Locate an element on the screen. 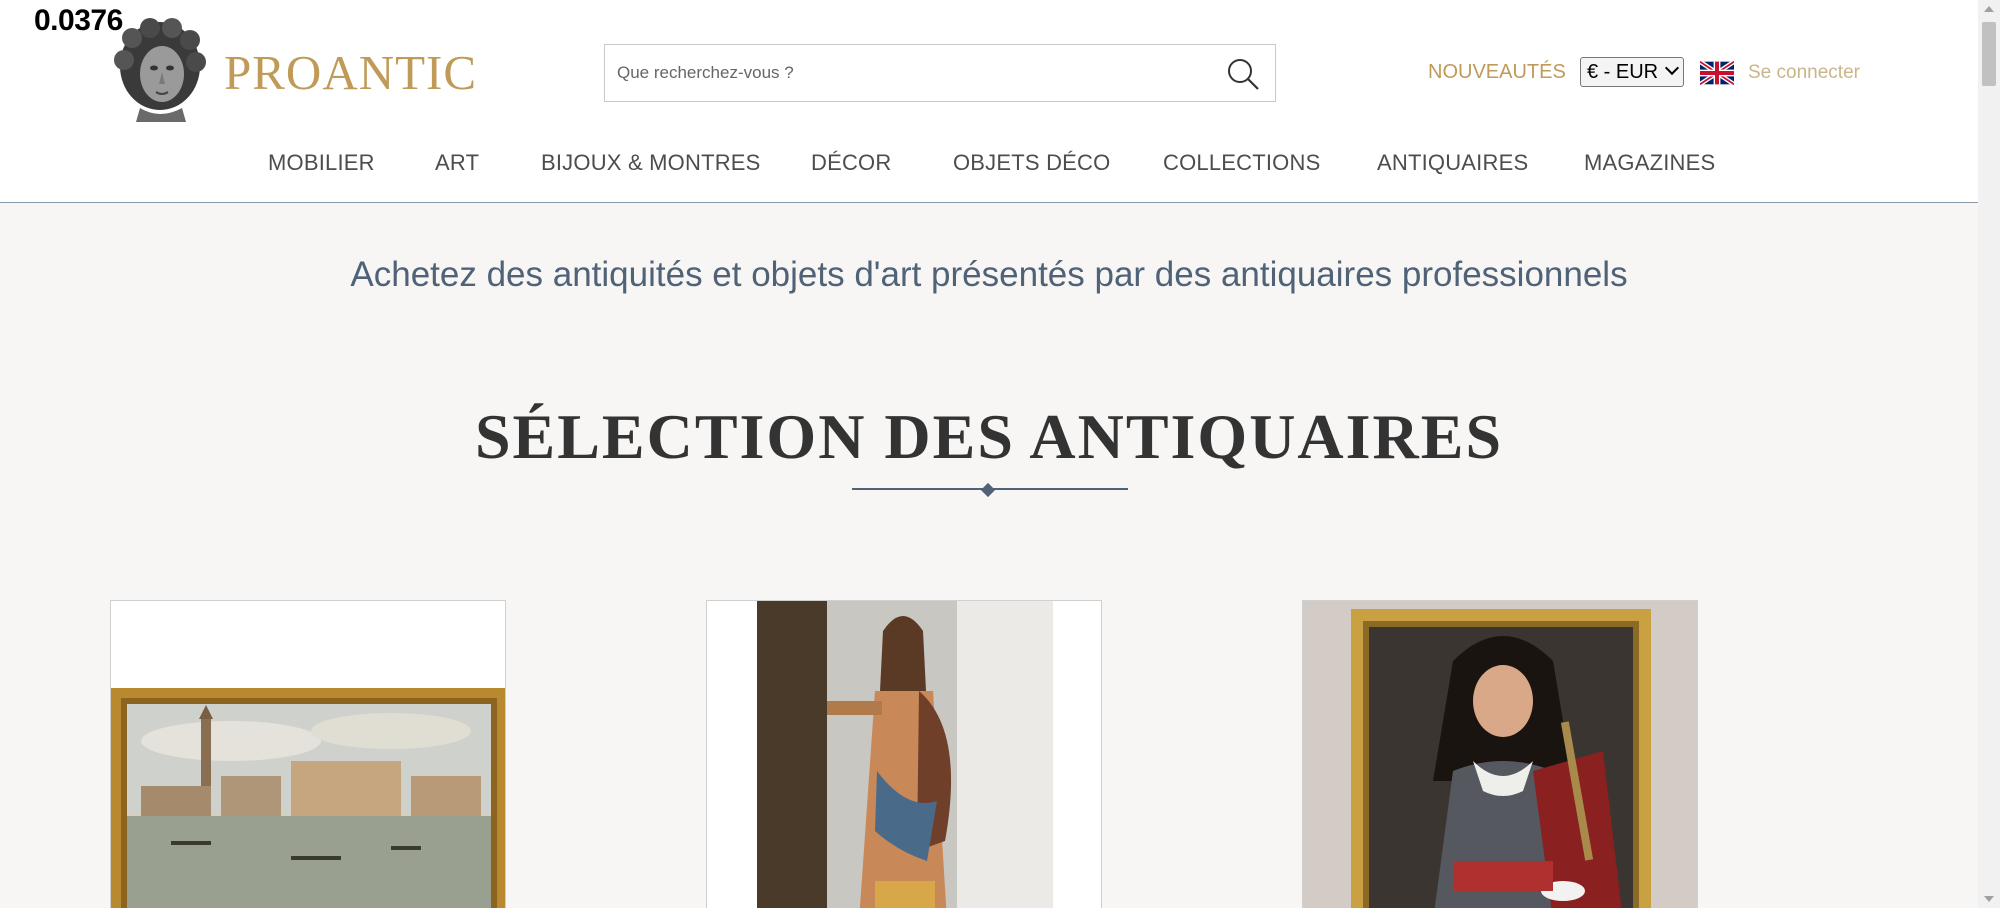  nav-item-collections: COLLECTIONS is located at coordinates (1241, 163).